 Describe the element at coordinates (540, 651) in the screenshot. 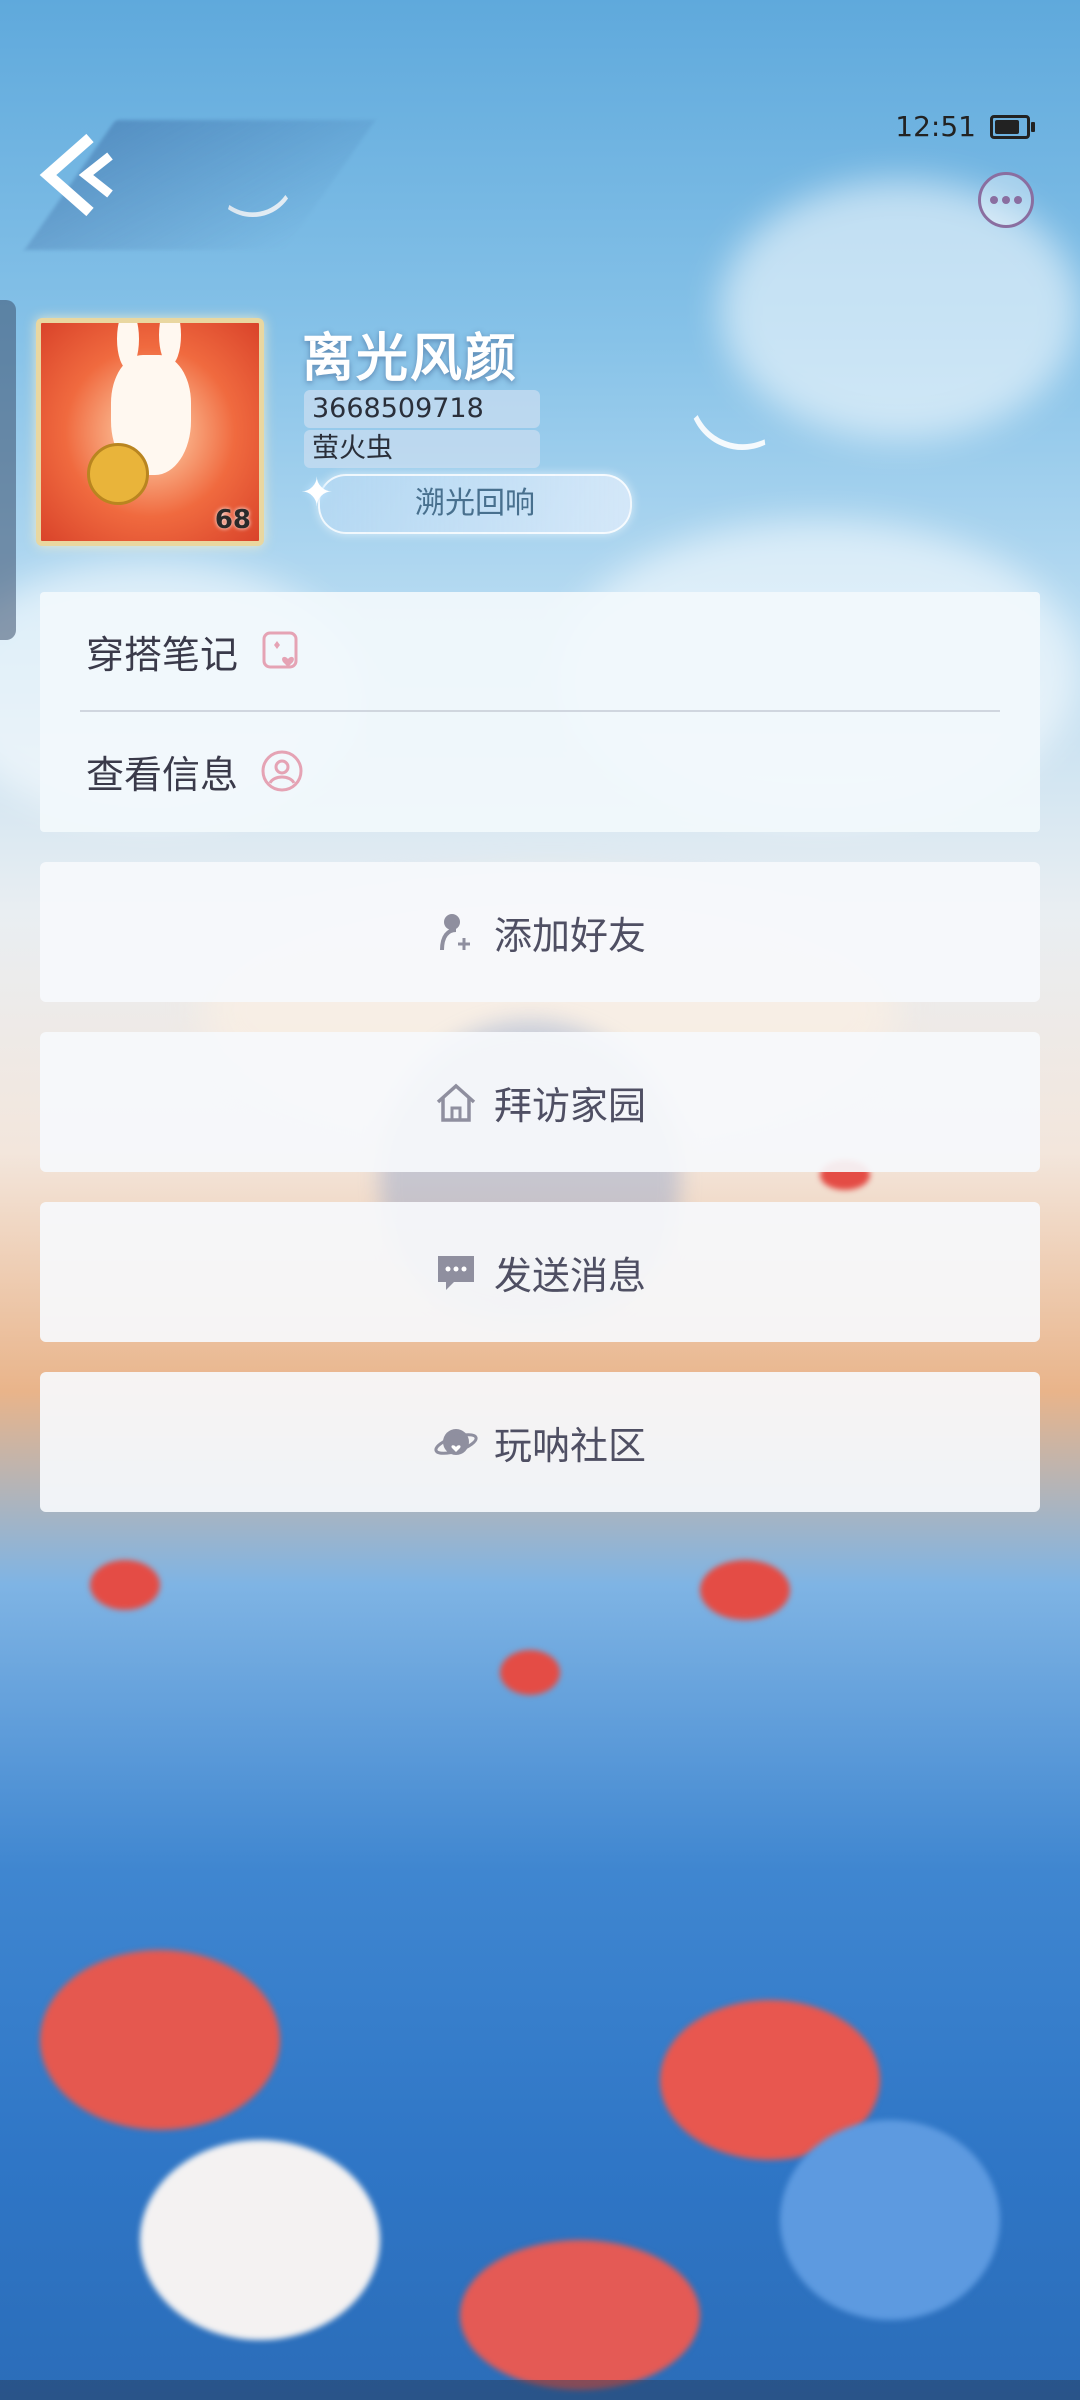

I see `menu-item-outfit-notes: 穿搭笔记` at that location.